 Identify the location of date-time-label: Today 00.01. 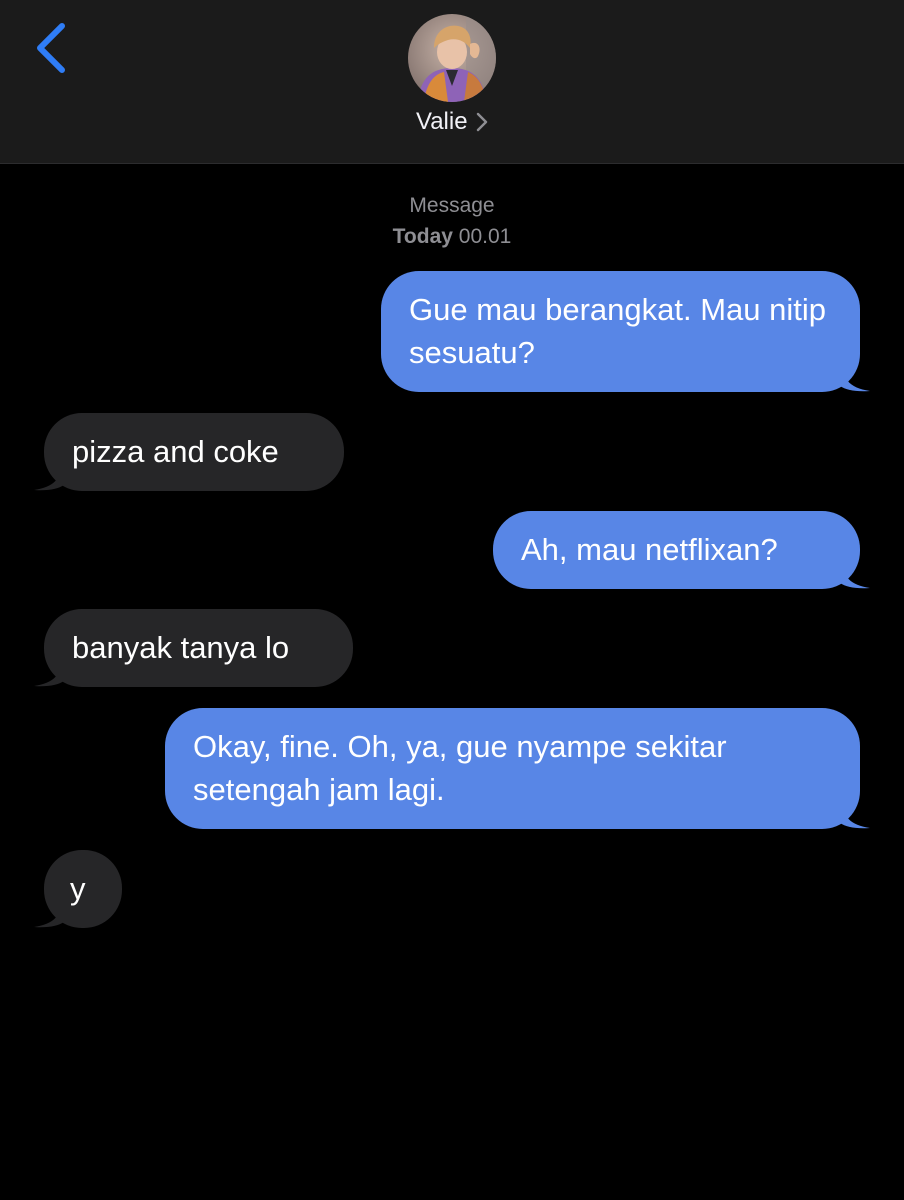
(452, 236).